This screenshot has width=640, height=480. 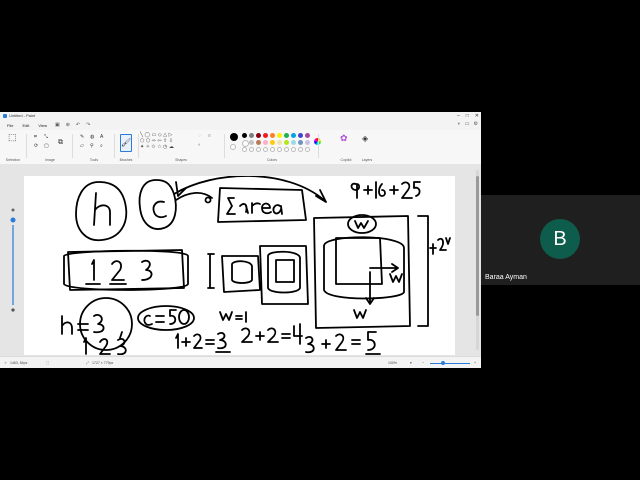 I want to click on group-colors: Colors, so click(x=274, y=147).